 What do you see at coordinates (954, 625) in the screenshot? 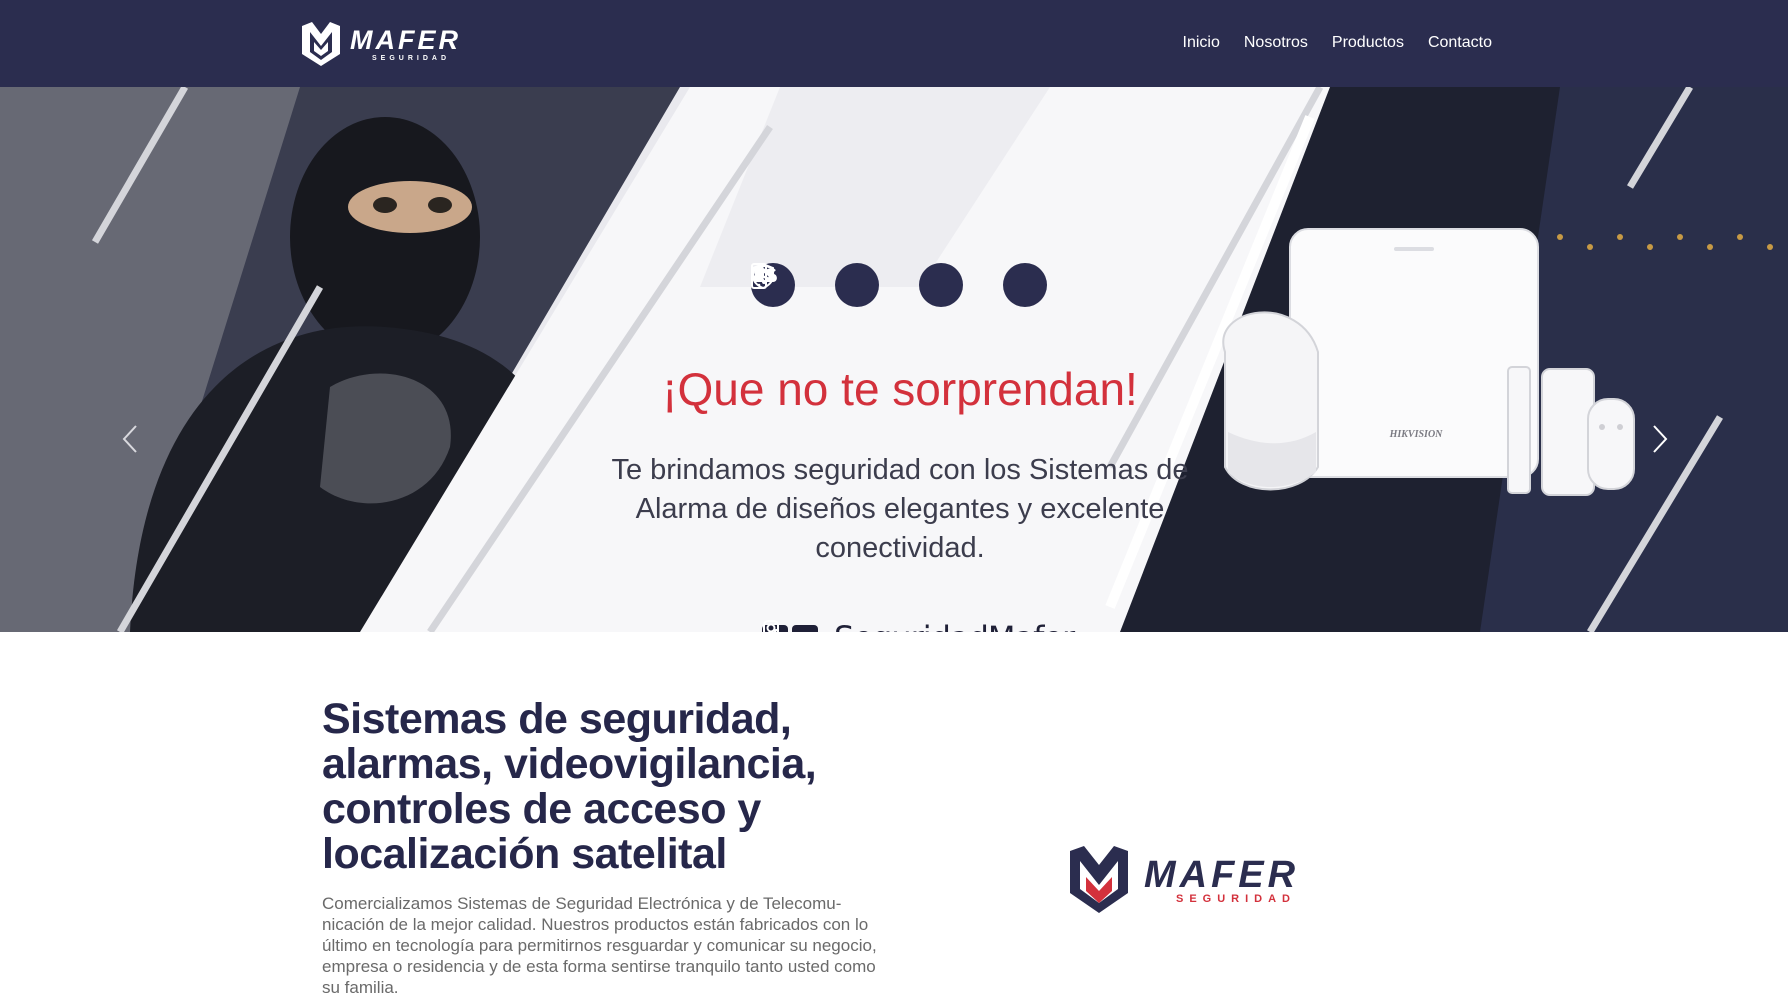
I see `social-handle-text: SeguridadMafer` at bounding box center [954, 625].